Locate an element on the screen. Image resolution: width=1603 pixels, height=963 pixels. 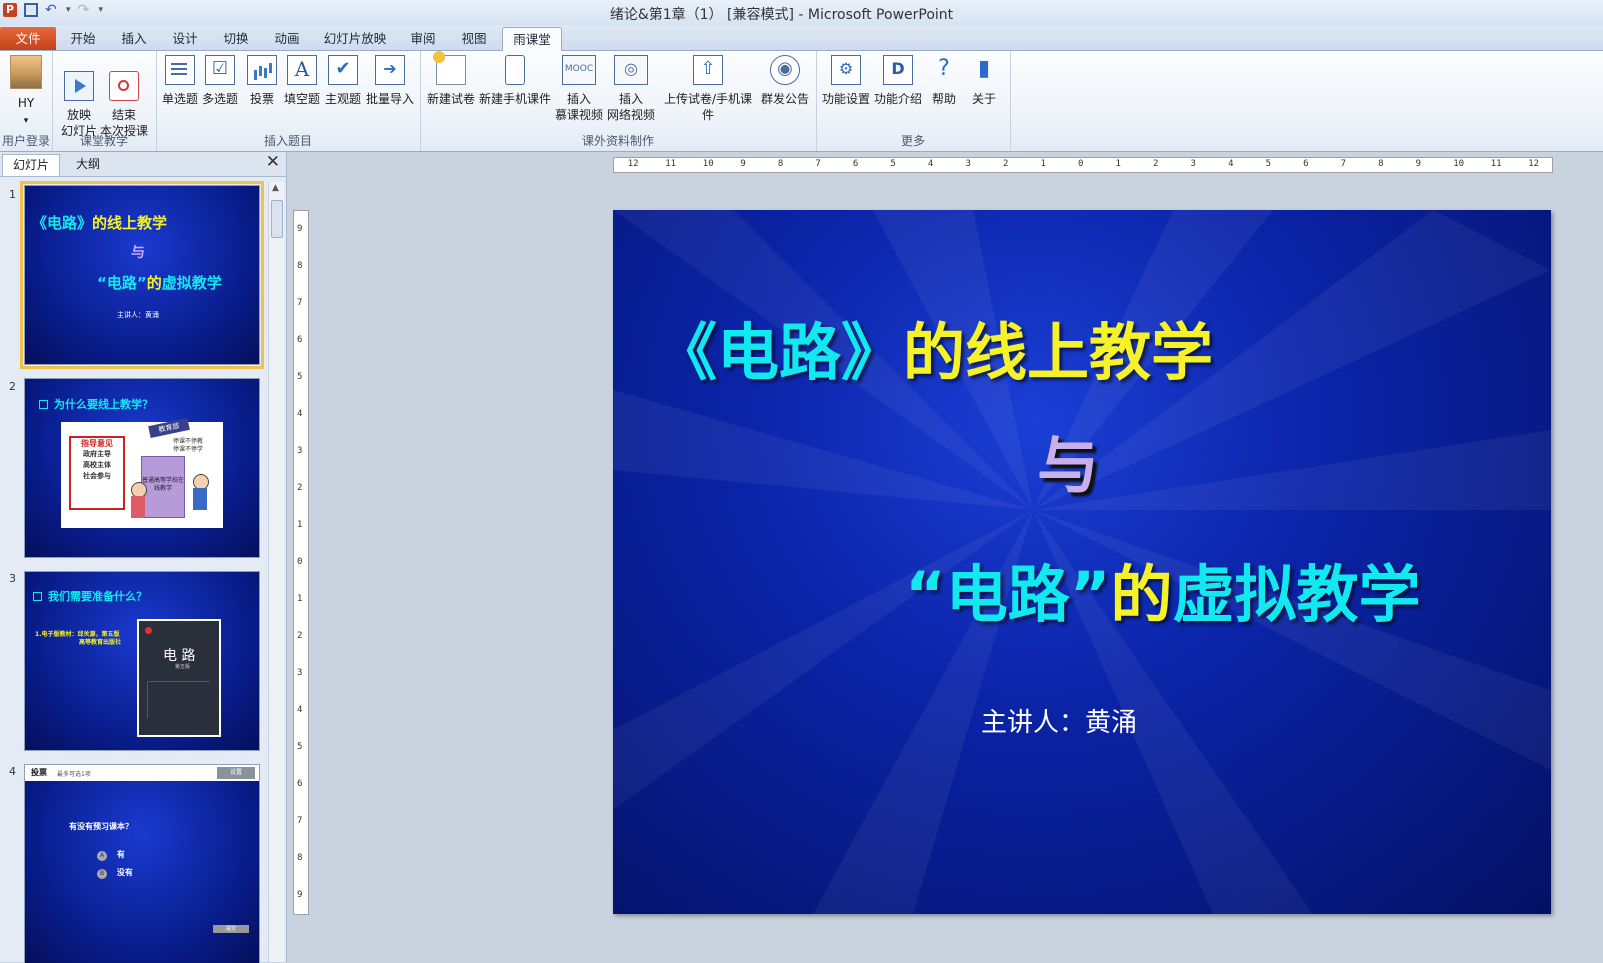
ruler-tick-label: 11 is located at coordinates (671, 164).